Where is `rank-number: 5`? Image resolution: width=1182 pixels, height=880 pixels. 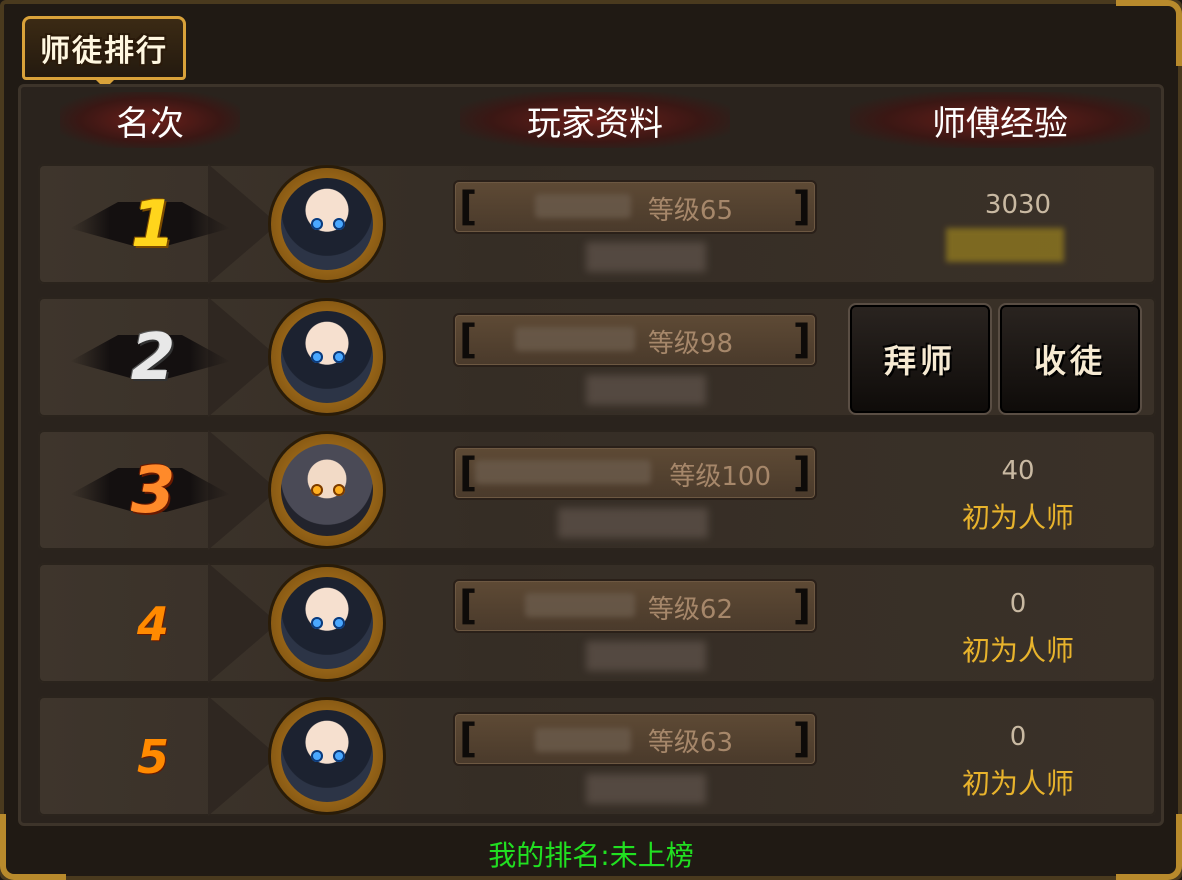
rank-number: 5 is located at coordinates (152, 757).